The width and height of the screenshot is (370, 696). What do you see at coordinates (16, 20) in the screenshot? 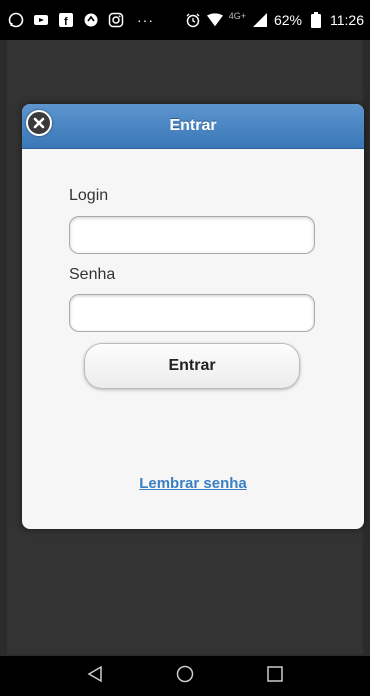
I see `whatsapp-icon` at bounding box center [16, 20].